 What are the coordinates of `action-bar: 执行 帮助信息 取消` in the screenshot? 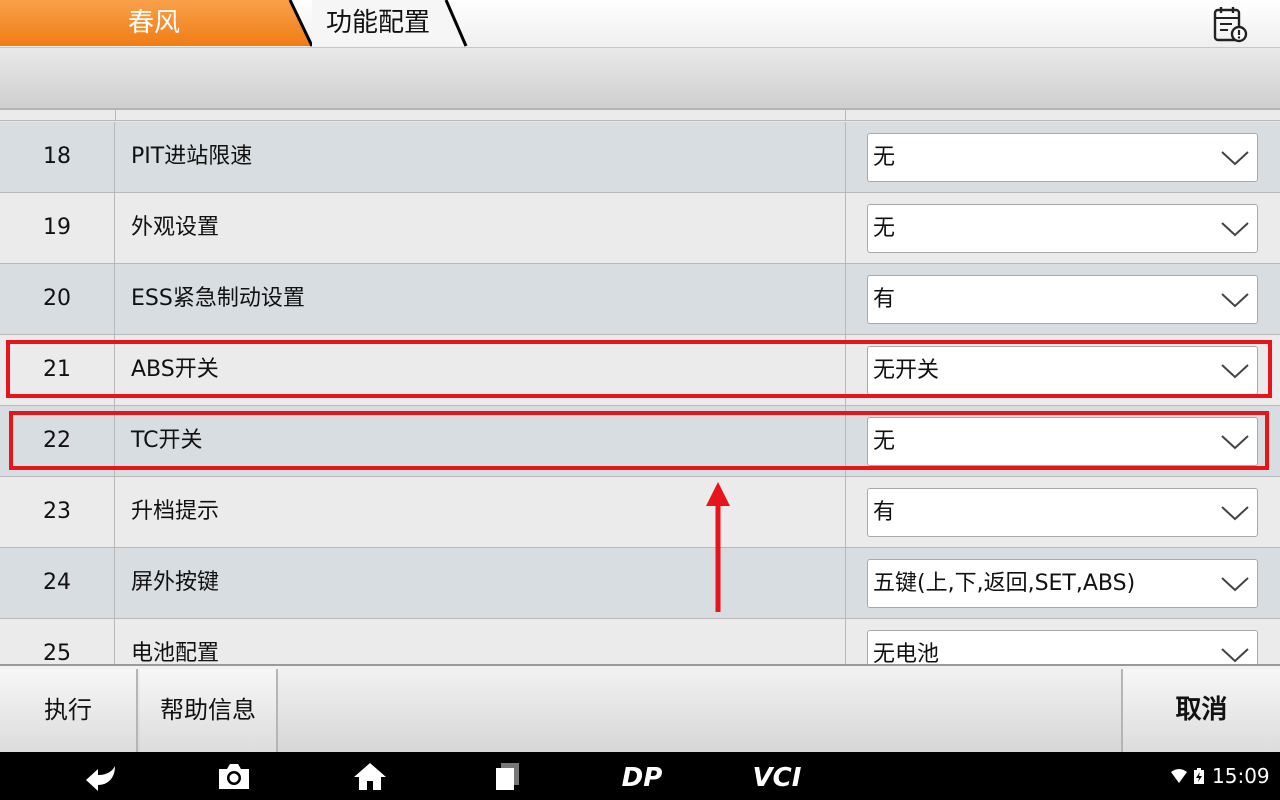 It's located at (640, 708).